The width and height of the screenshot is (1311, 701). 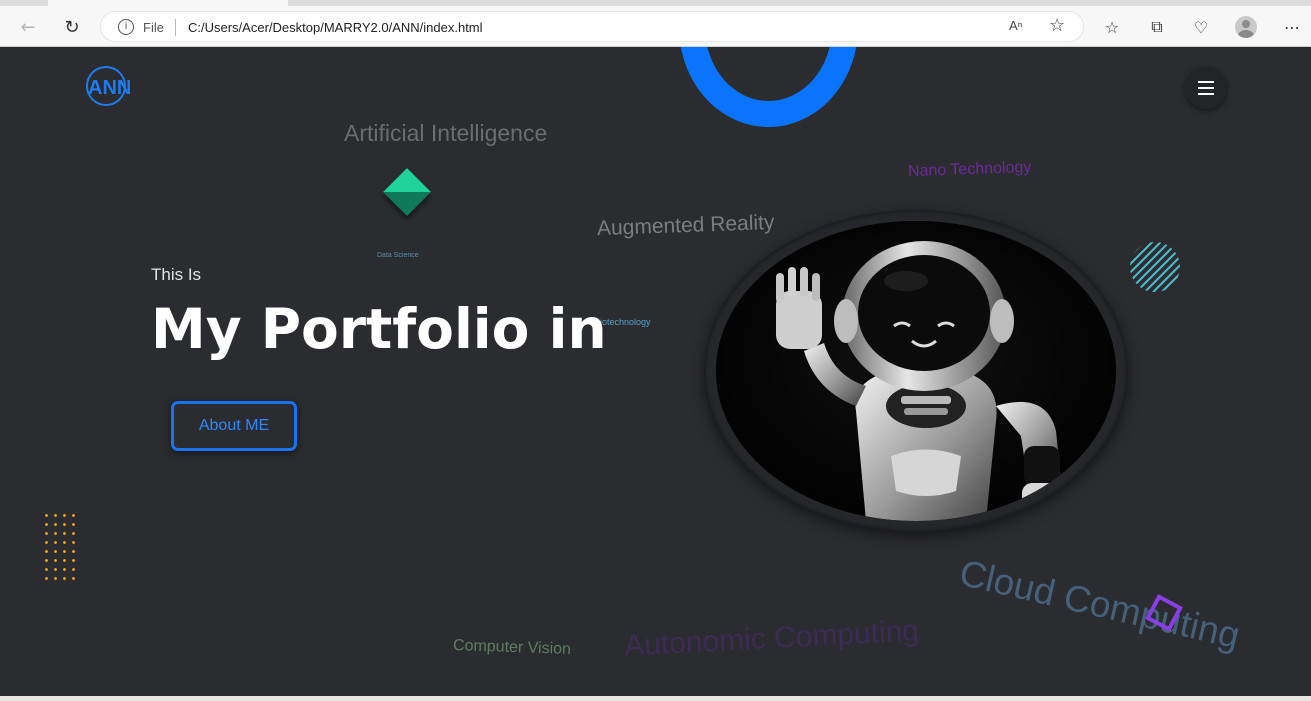 I want to click on reload-icon: ↻, so click(x=72, y=27).